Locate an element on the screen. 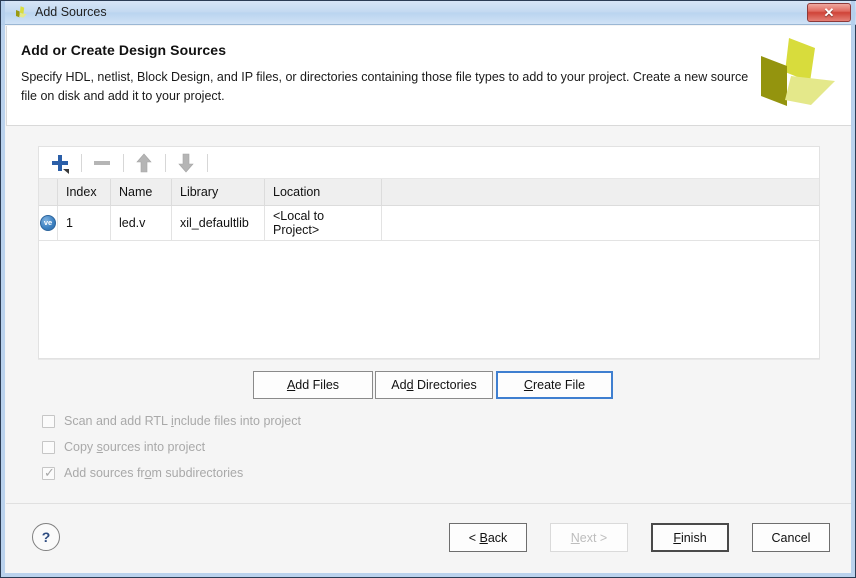 This screenshot has width=856, height=578. checkbox-box-checked: ✓ is located at coordinates (48, 472).